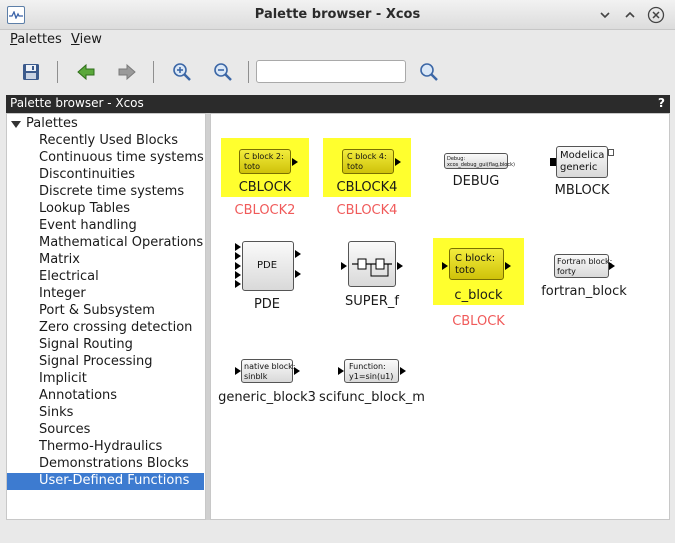  I want to click on tree-item-label: Event handling, so click(88, 225).